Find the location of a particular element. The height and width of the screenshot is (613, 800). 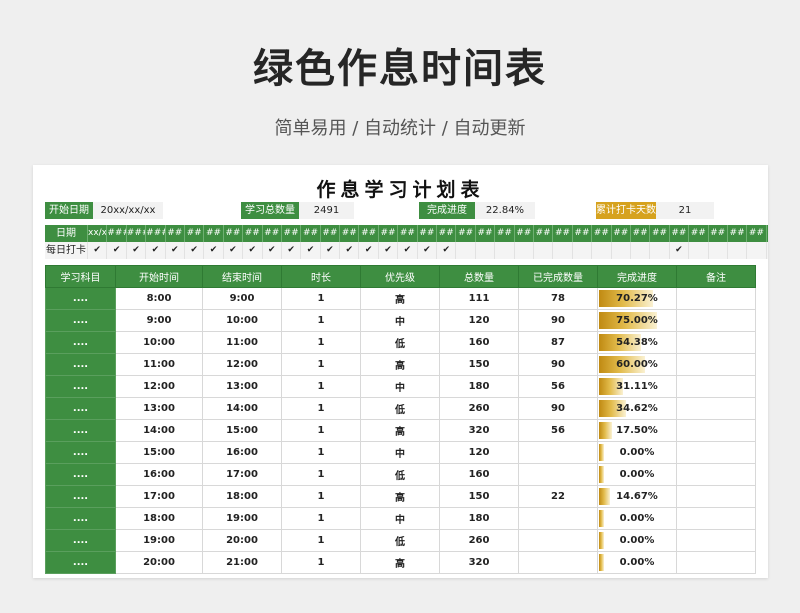

done-count-cell: 87 is located at coordinates (558, 342).